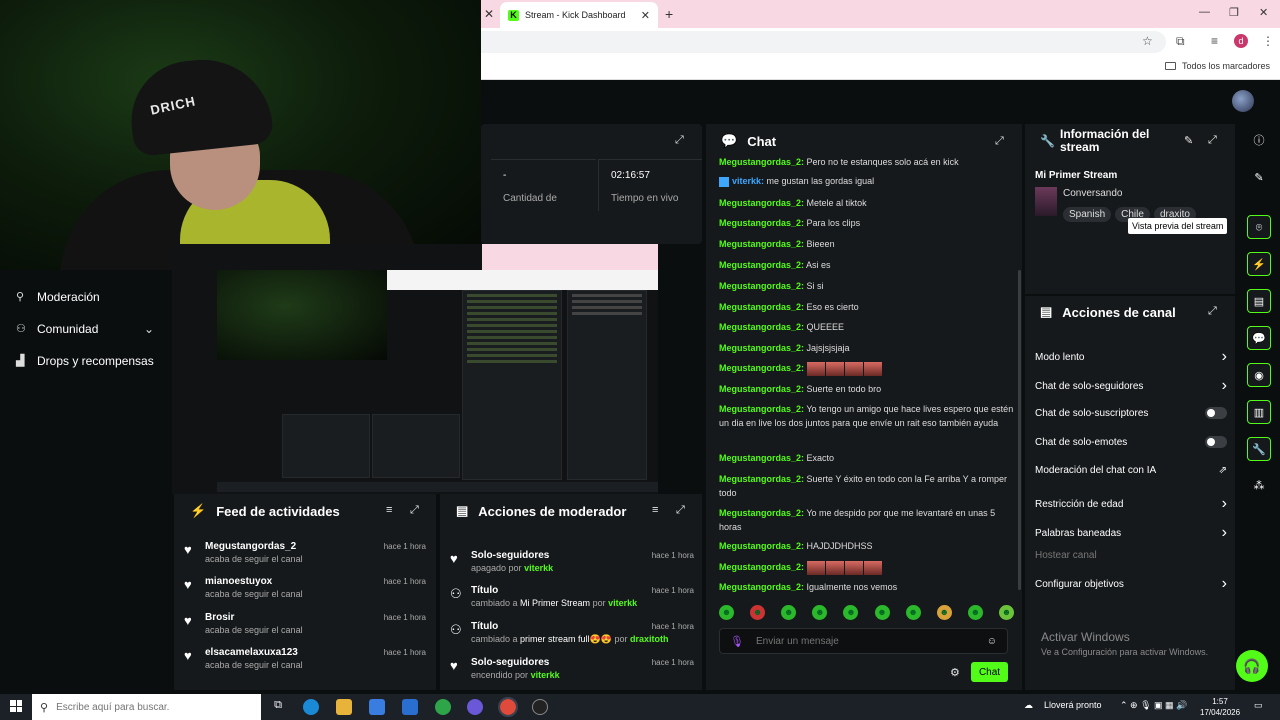  What do you see at coordinates (1087, 214) in the screenshot?
I see `tag: Spanish` at bounding box center [1087, 214].